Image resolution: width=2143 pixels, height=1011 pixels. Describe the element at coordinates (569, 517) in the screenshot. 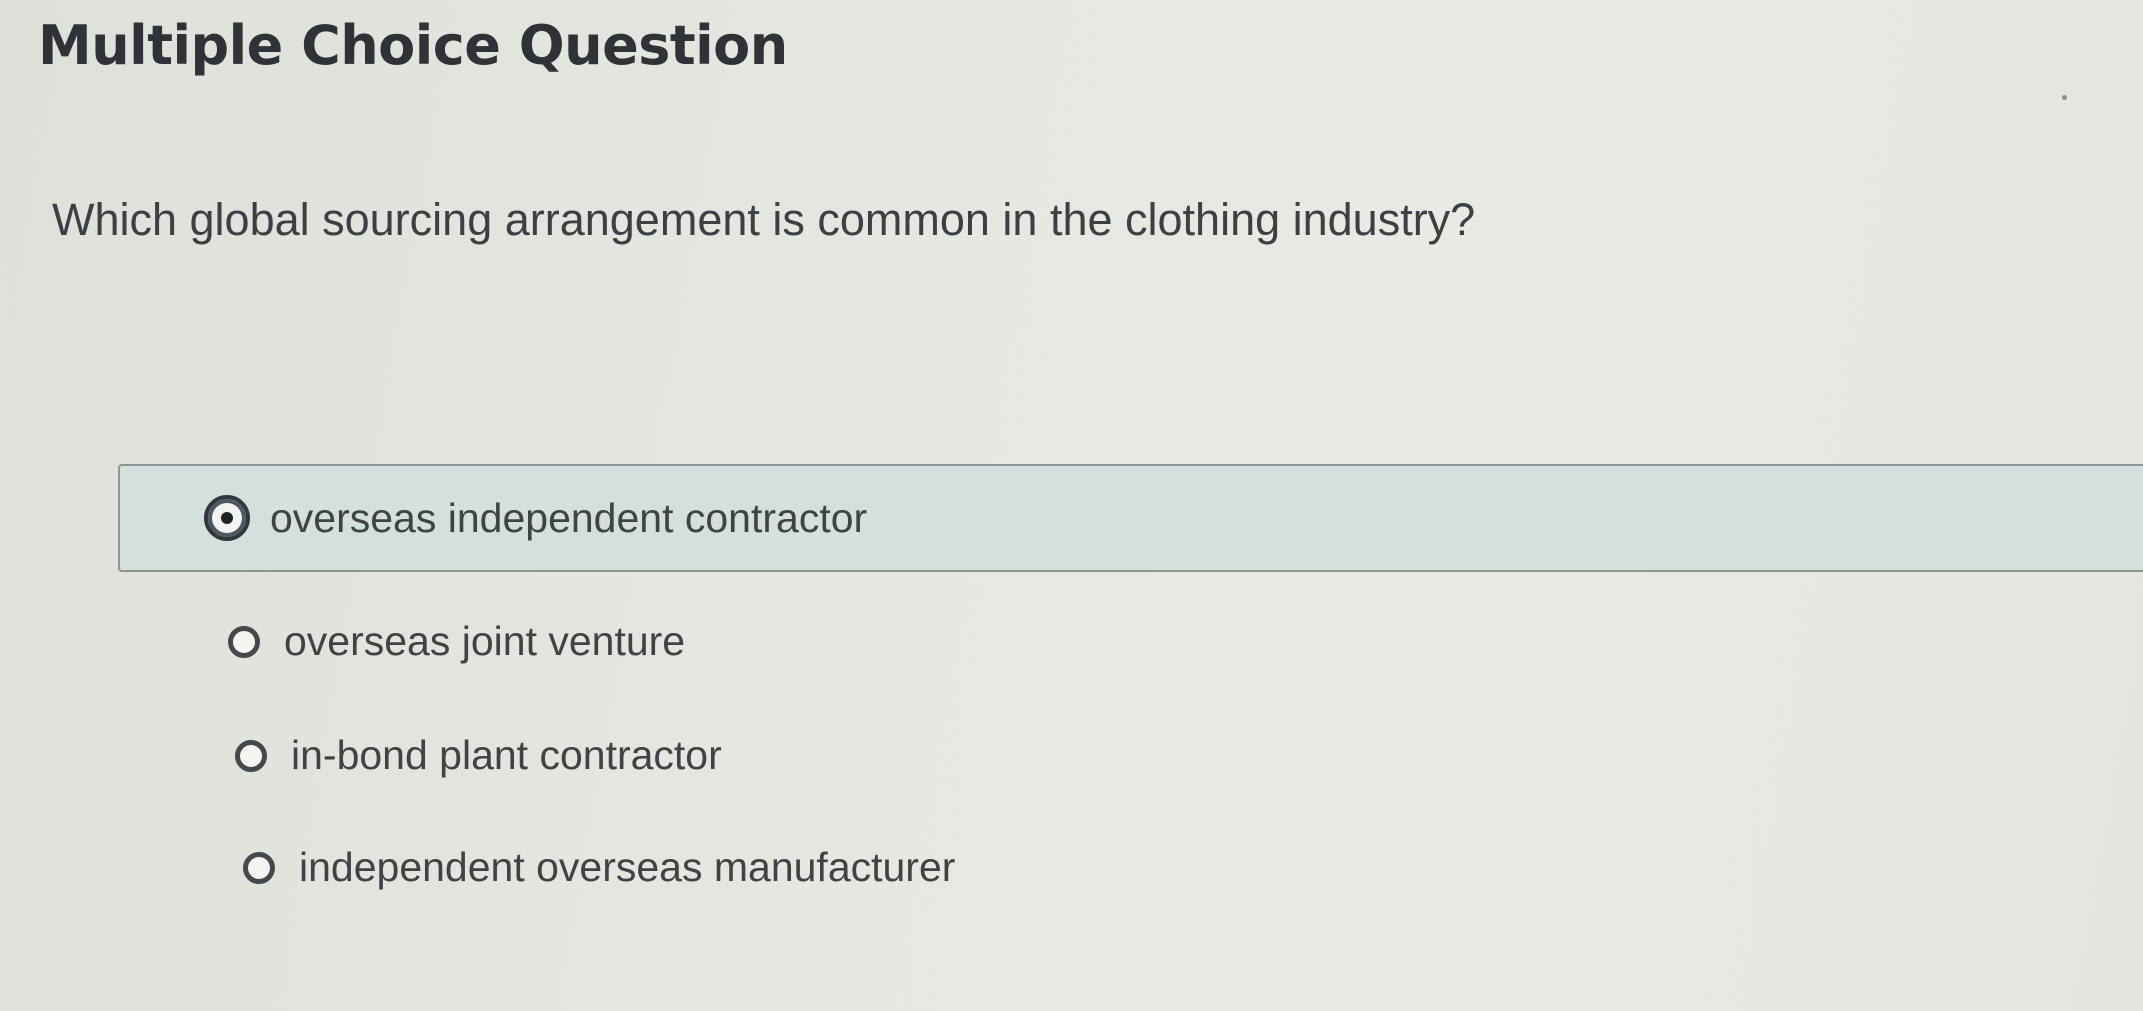

I see `option-label: overseas independent contractor` at that location.